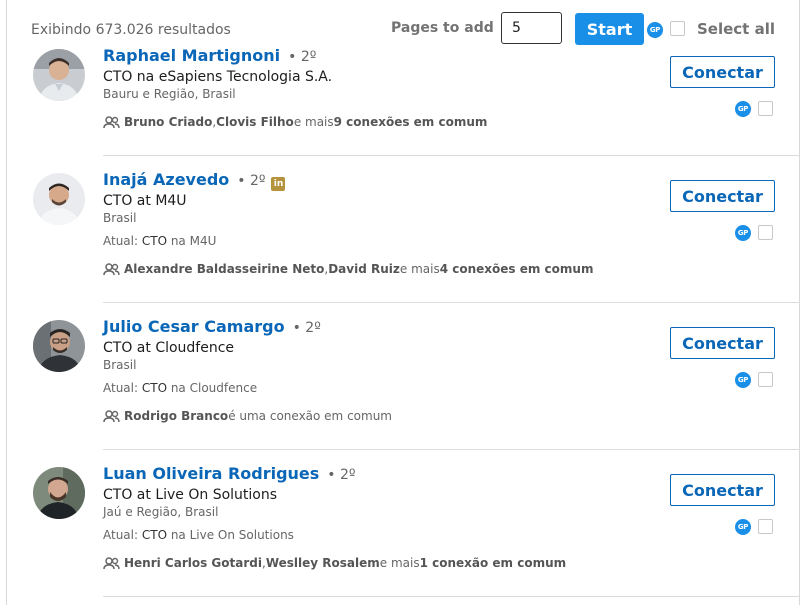  Describe the element at coordinates (278, 184) in the screenshot. I see `linkedin-icon: in` at that location.